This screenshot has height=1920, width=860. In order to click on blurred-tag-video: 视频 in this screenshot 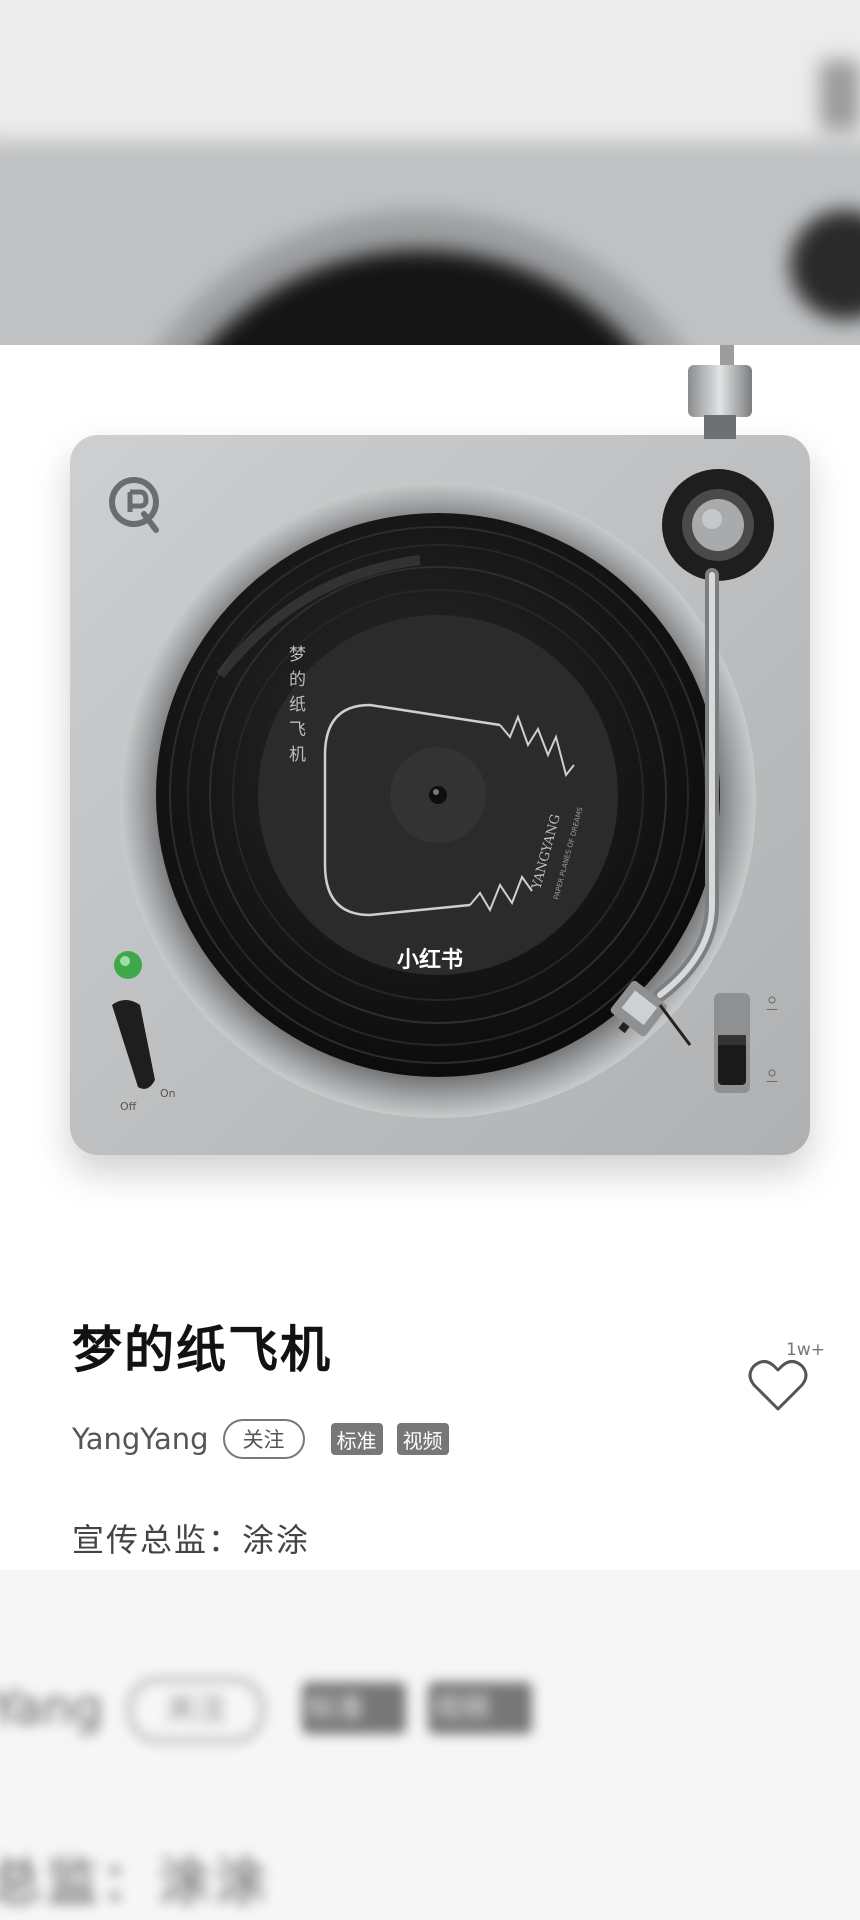, I will do `click(480, 1708)`.